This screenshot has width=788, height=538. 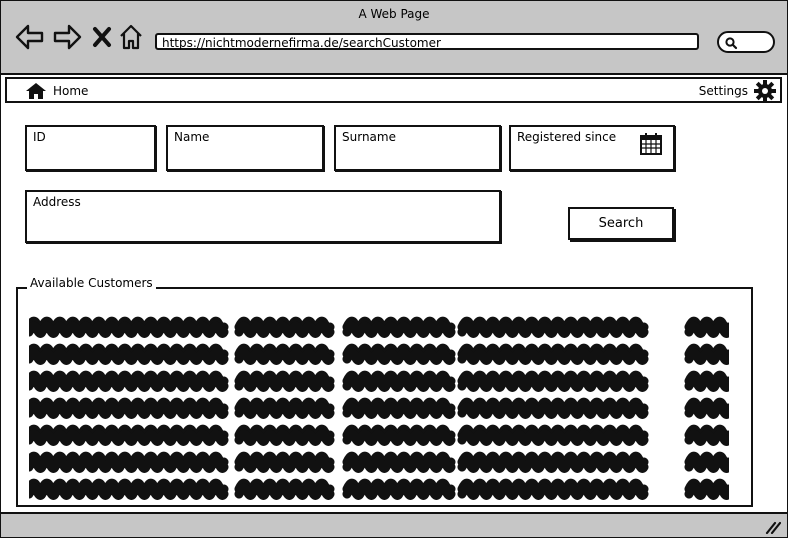 What do you see at coordinates (57, 202) in the screenshot?
I see `address-label: Address` at bounding box center [57, 202].